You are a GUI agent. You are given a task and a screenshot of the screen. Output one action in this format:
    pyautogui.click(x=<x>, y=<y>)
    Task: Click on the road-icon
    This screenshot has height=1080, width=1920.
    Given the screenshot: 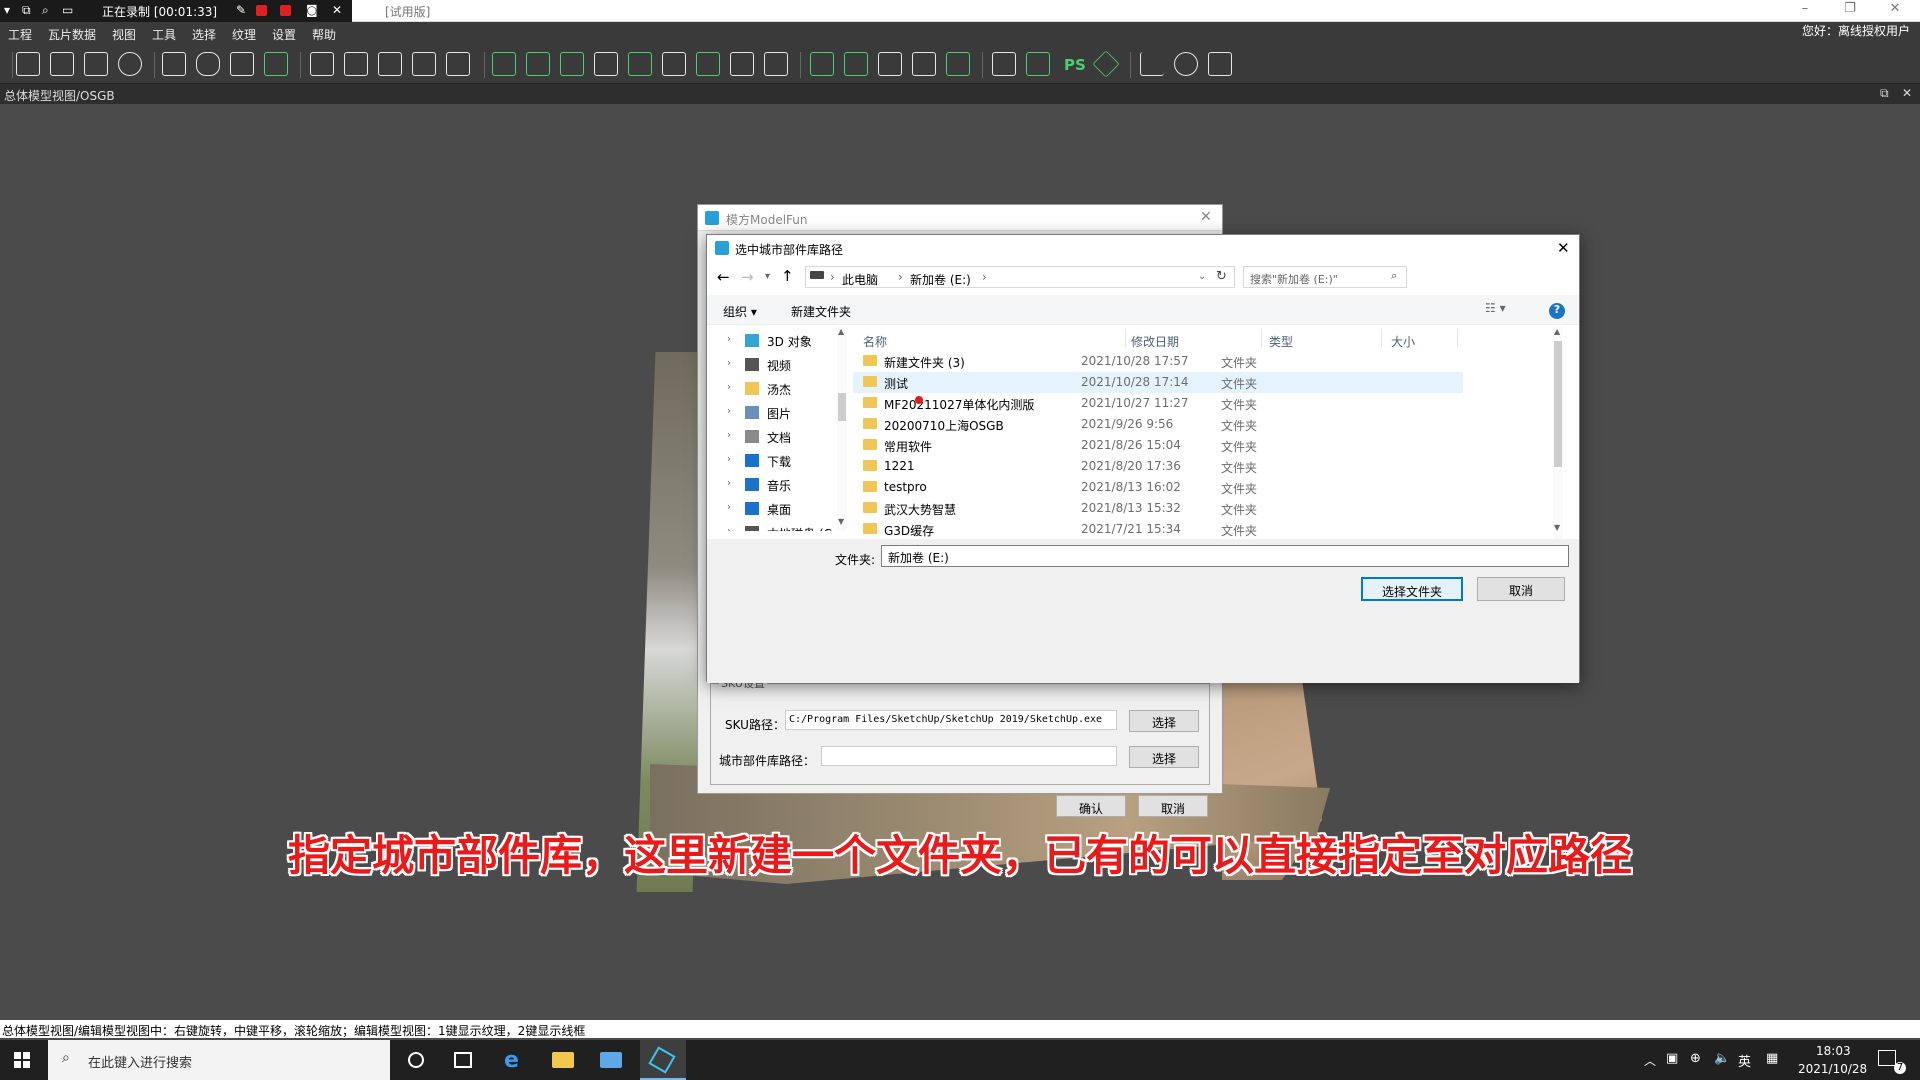 What is the action you would take?
    pyautogui.click(x=640, y=64)
    